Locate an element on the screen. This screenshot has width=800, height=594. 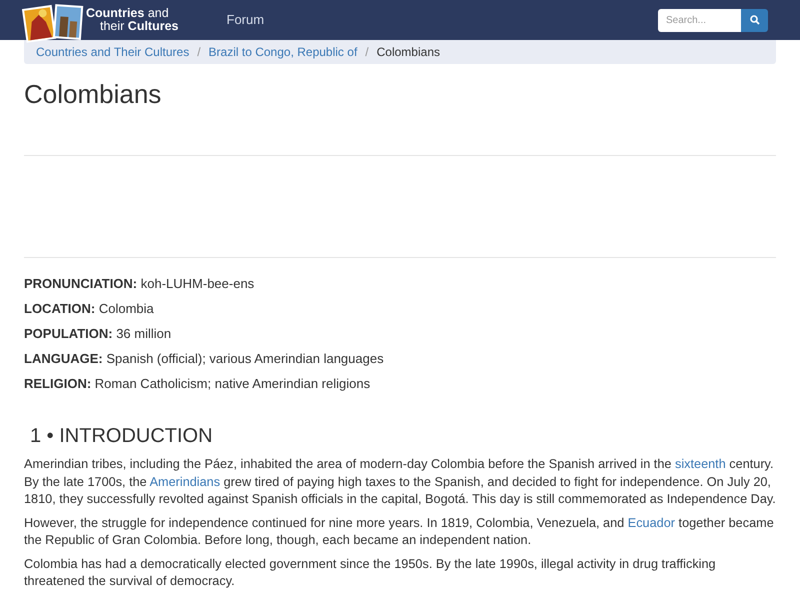
fact-line: RELIGION: Roman Catholicism; native Amerindian religions is located at coordinates (198, 384).